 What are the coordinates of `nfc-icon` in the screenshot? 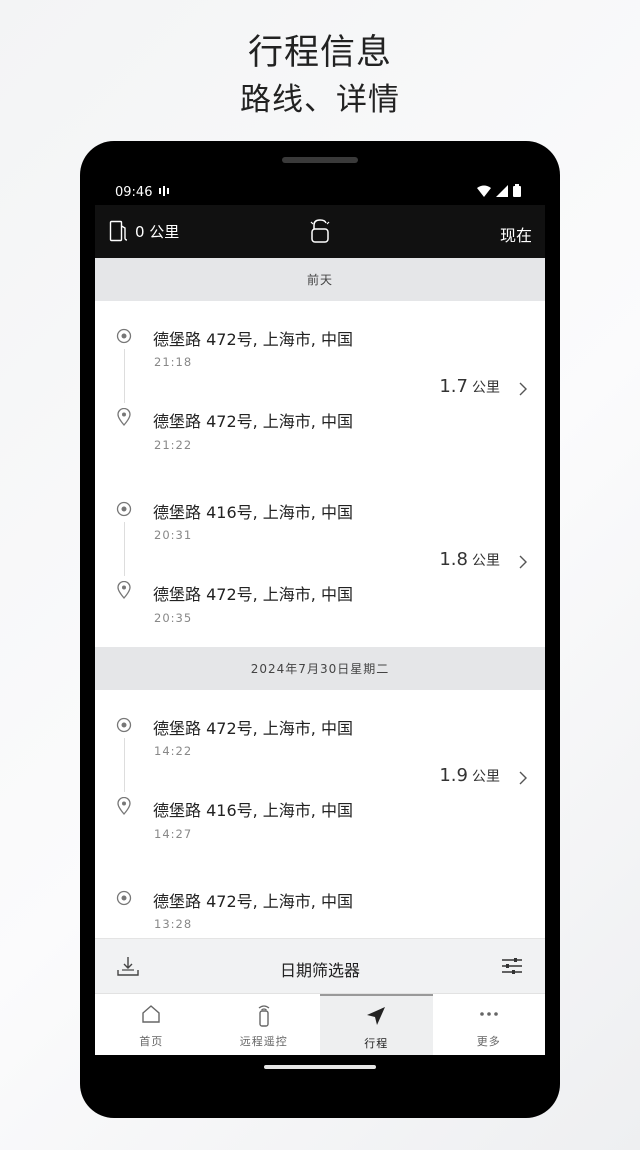 It's located at (165, 192).